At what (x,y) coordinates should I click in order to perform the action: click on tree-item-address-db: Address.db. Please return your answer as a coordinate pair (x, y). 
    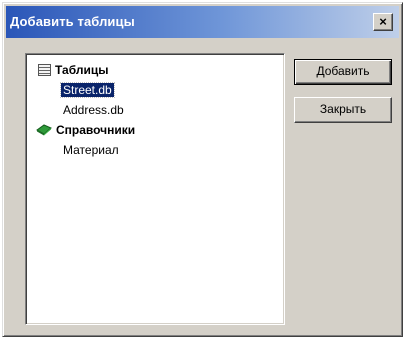
    Looking at the image, I should click on (93, 110).